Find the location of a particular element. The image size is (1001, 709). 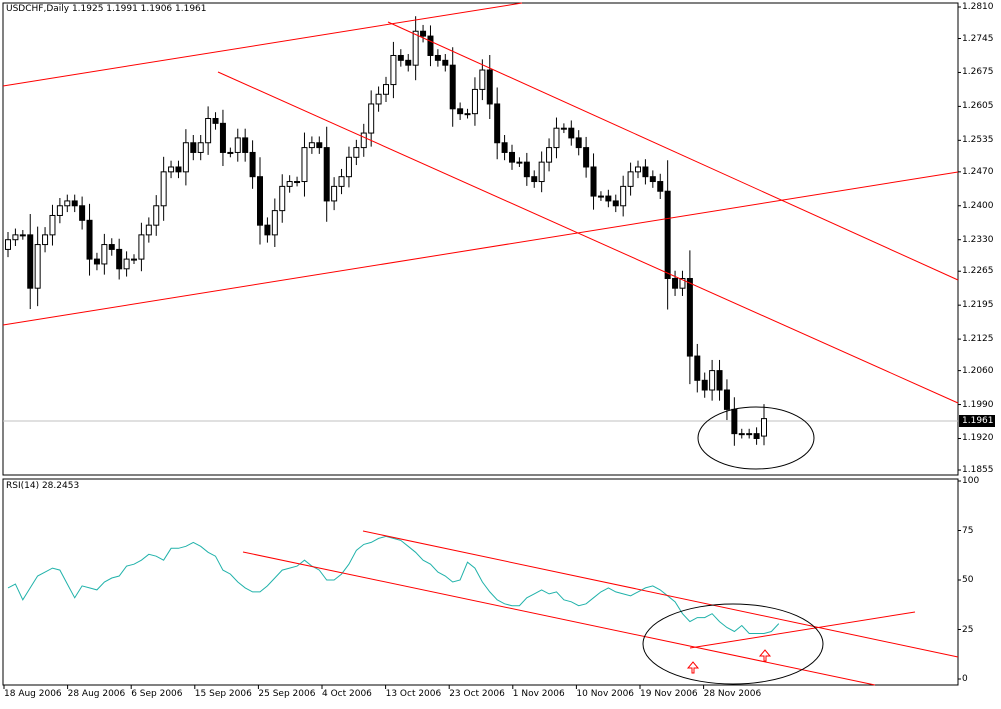

price-axis-label: 1.2810 is located at coordinates (978, 7).